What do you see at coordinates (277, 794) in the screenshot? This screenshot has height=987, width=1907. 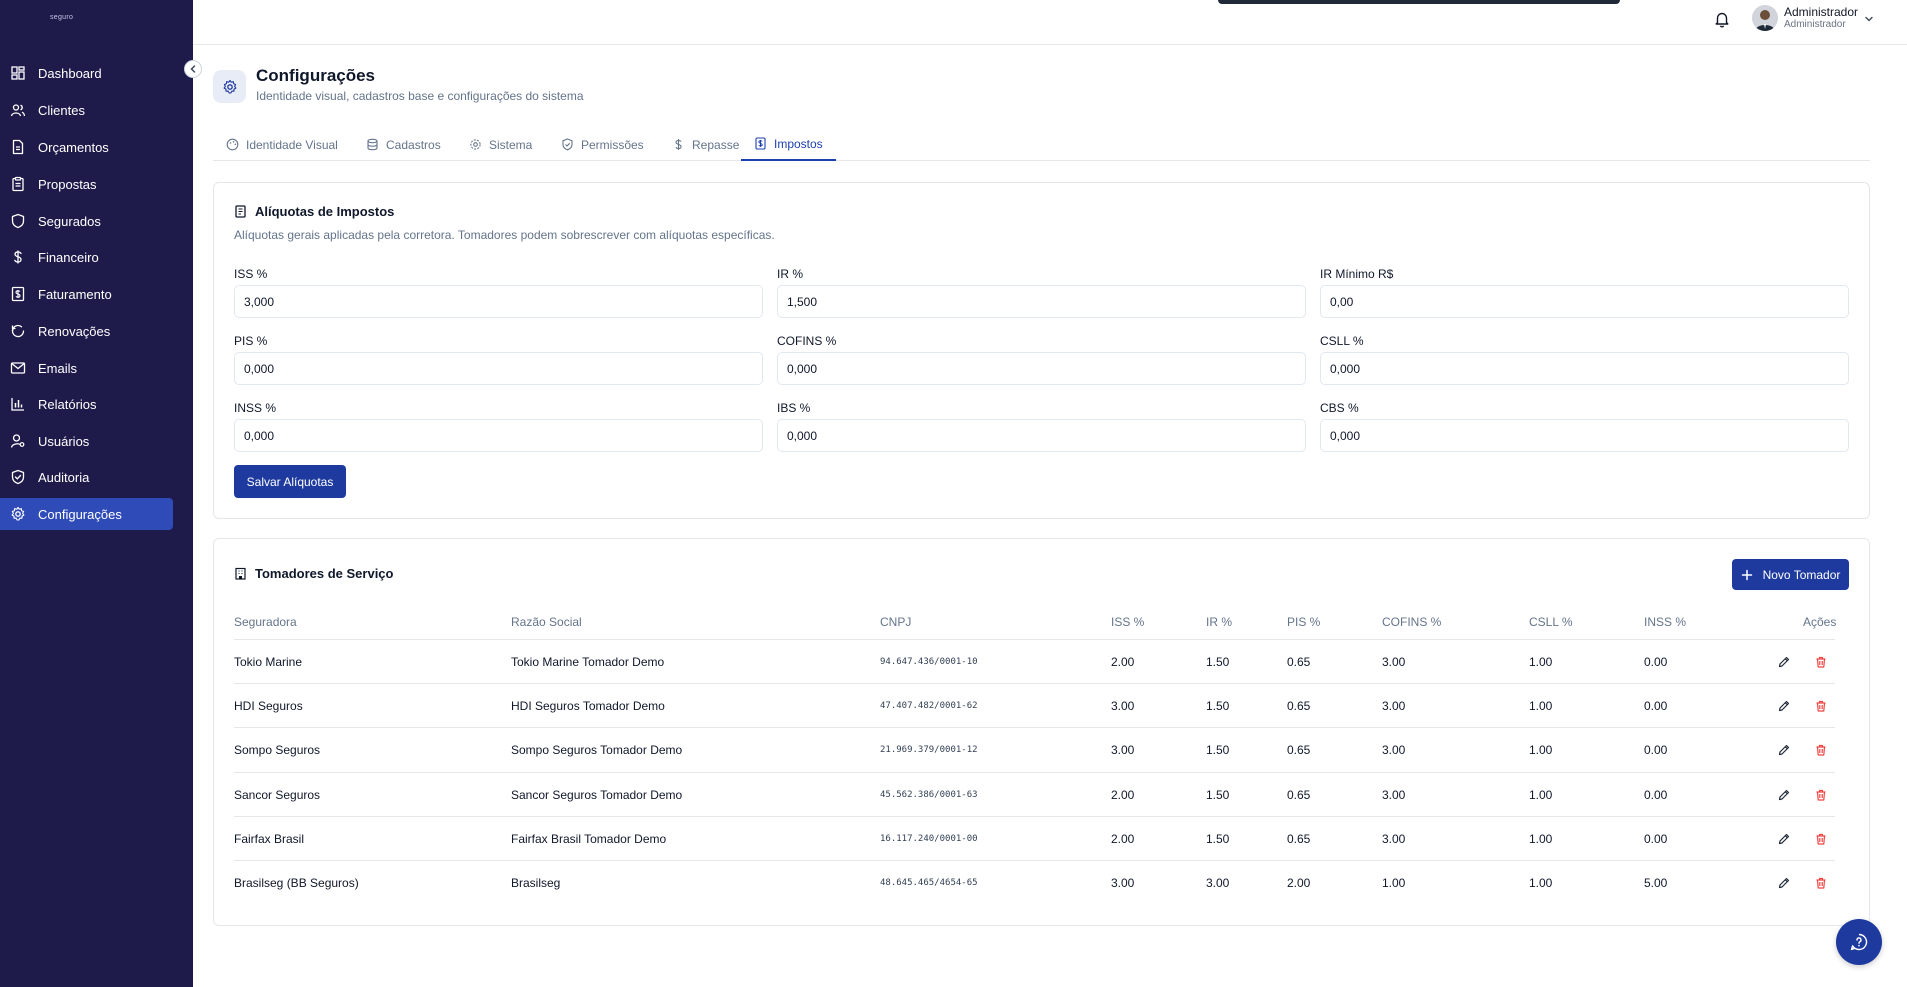 I see `cell-seguradora: Sancor Seguros` at bounding box center [277, 794].